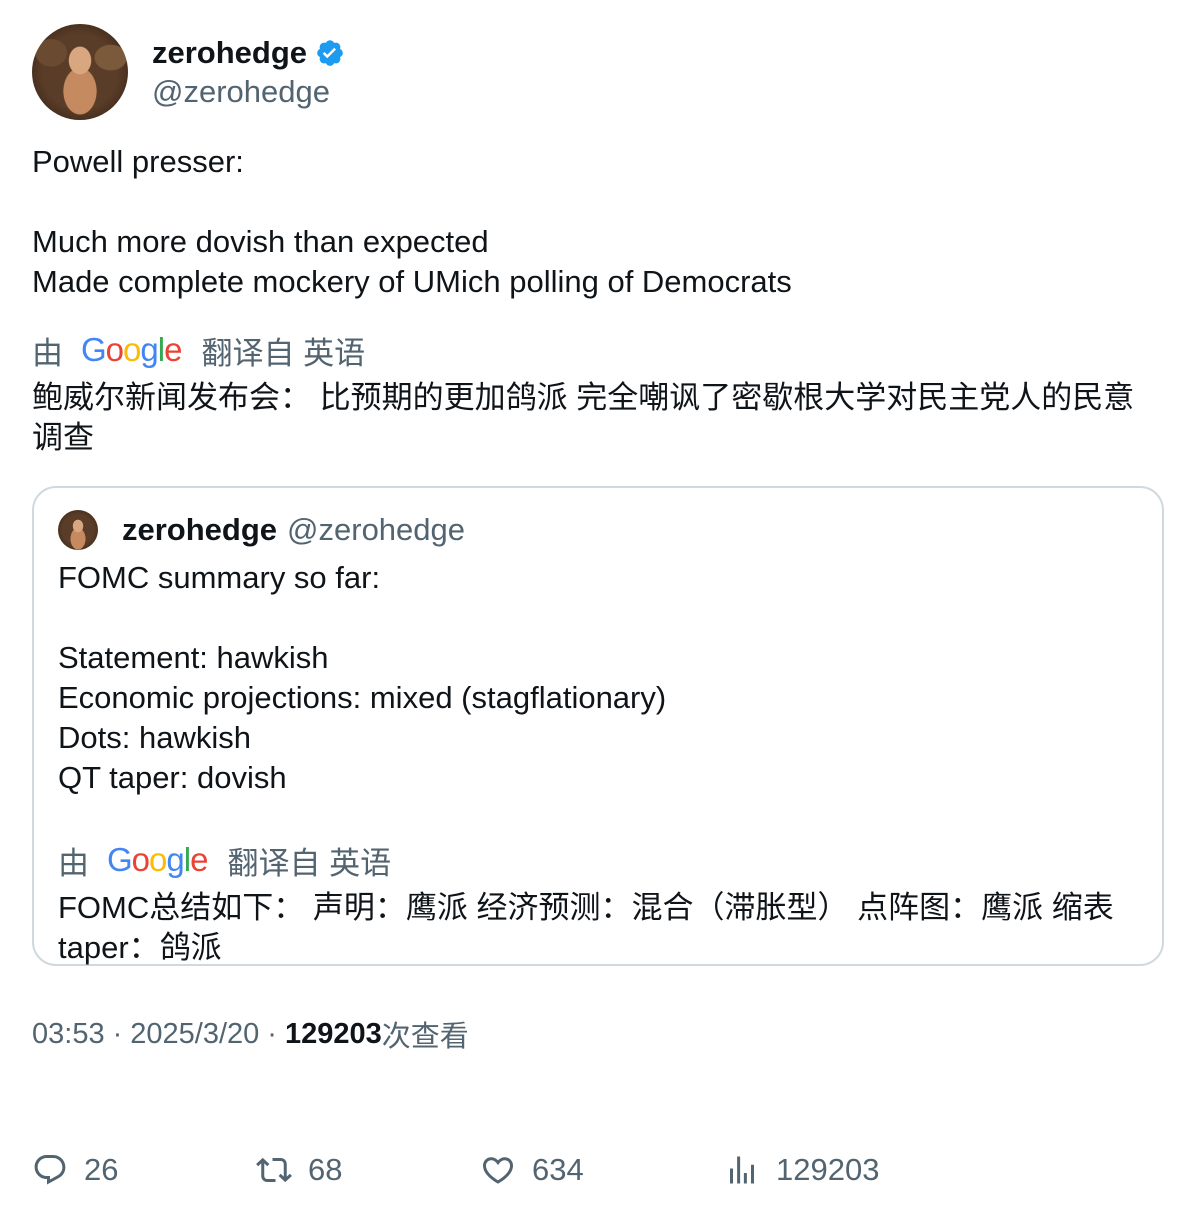  What do you see at coordinates (101, 1169) in the screenshot?
I see `reply-count: 26` at bounding box center [101, 1169].